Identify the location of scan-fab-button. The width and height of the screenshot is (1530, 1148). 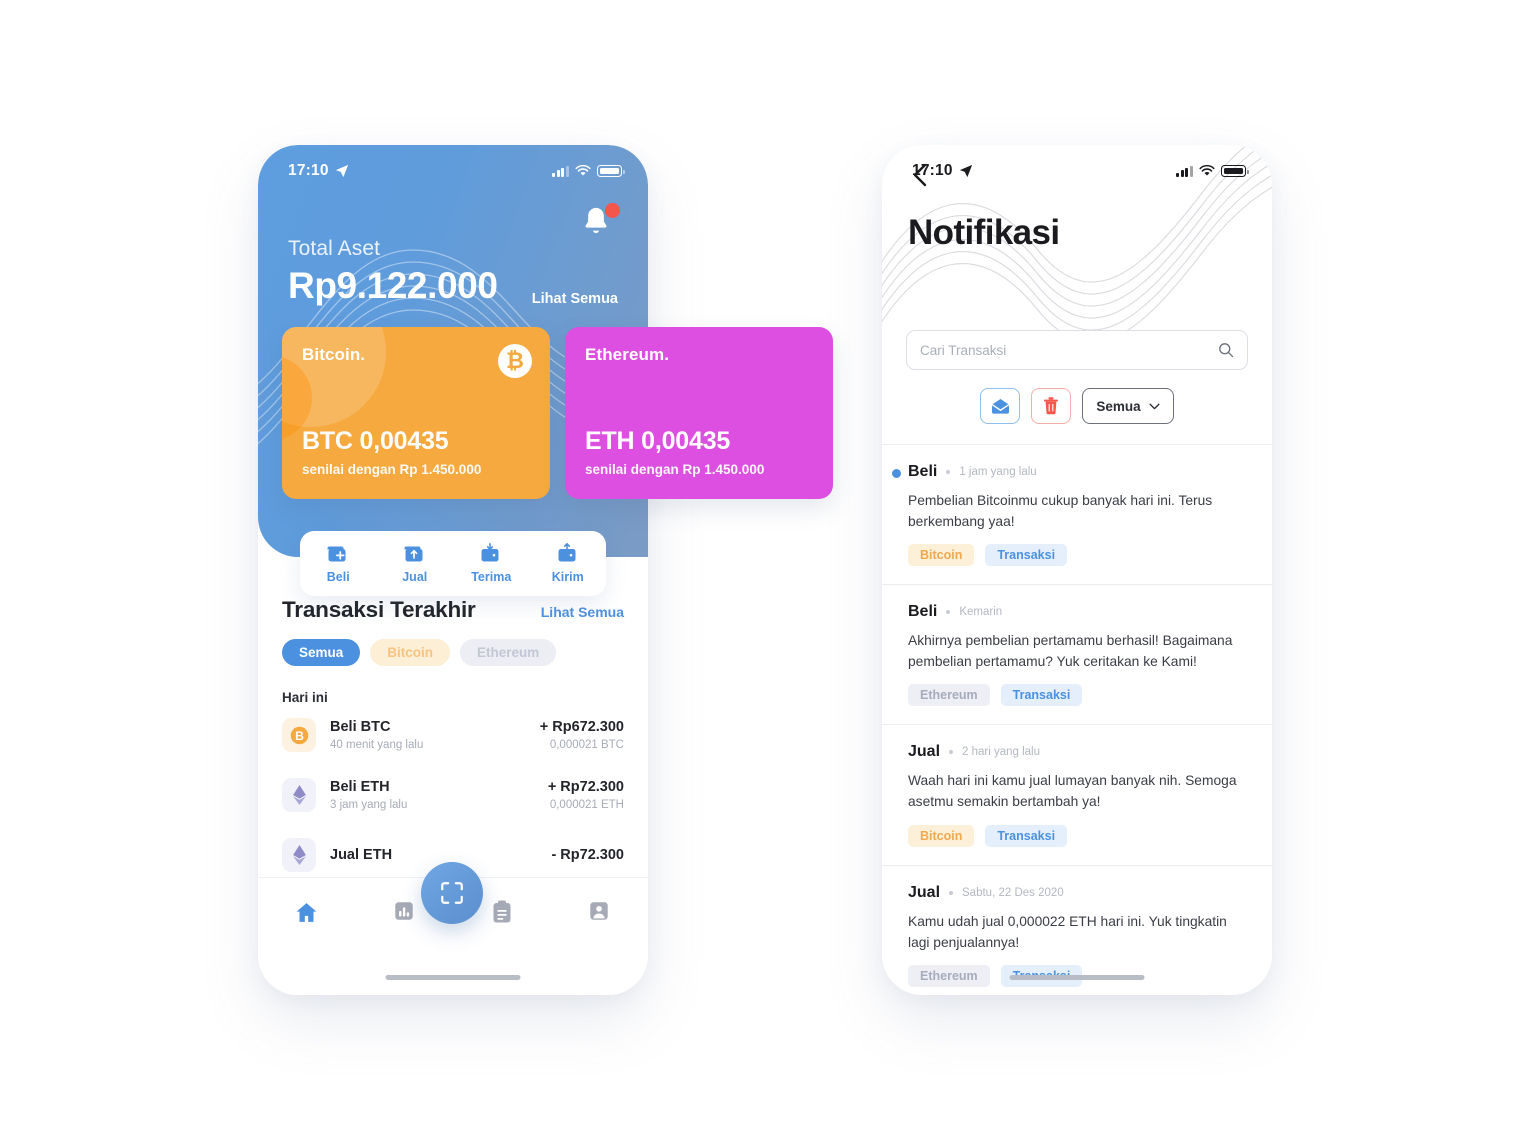
(452, 893).